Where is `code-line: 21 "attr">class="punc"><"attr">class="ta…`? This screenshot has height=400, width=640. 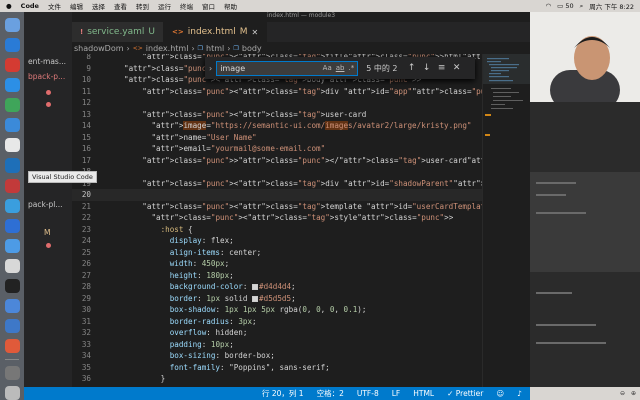
code-line: 21 "attr">class="punc"><"attr">class="ta… is located at coordinates (277, 207).